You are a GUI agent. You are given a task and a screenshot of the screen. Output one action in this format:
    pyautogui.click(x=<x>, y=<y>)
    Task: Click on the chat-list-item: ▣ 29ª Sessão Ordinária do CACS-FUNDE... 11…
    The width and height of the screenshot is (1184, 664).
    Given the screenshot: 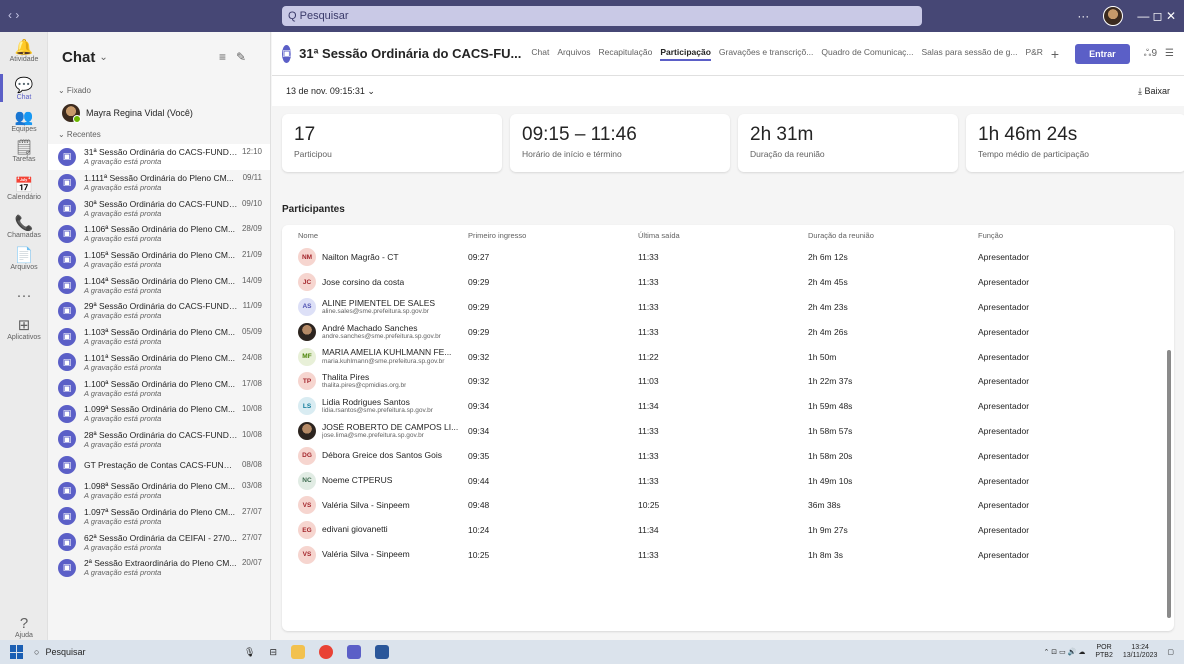 What is the action you would take?
    pyautogui.click(x=159, y=311)
    